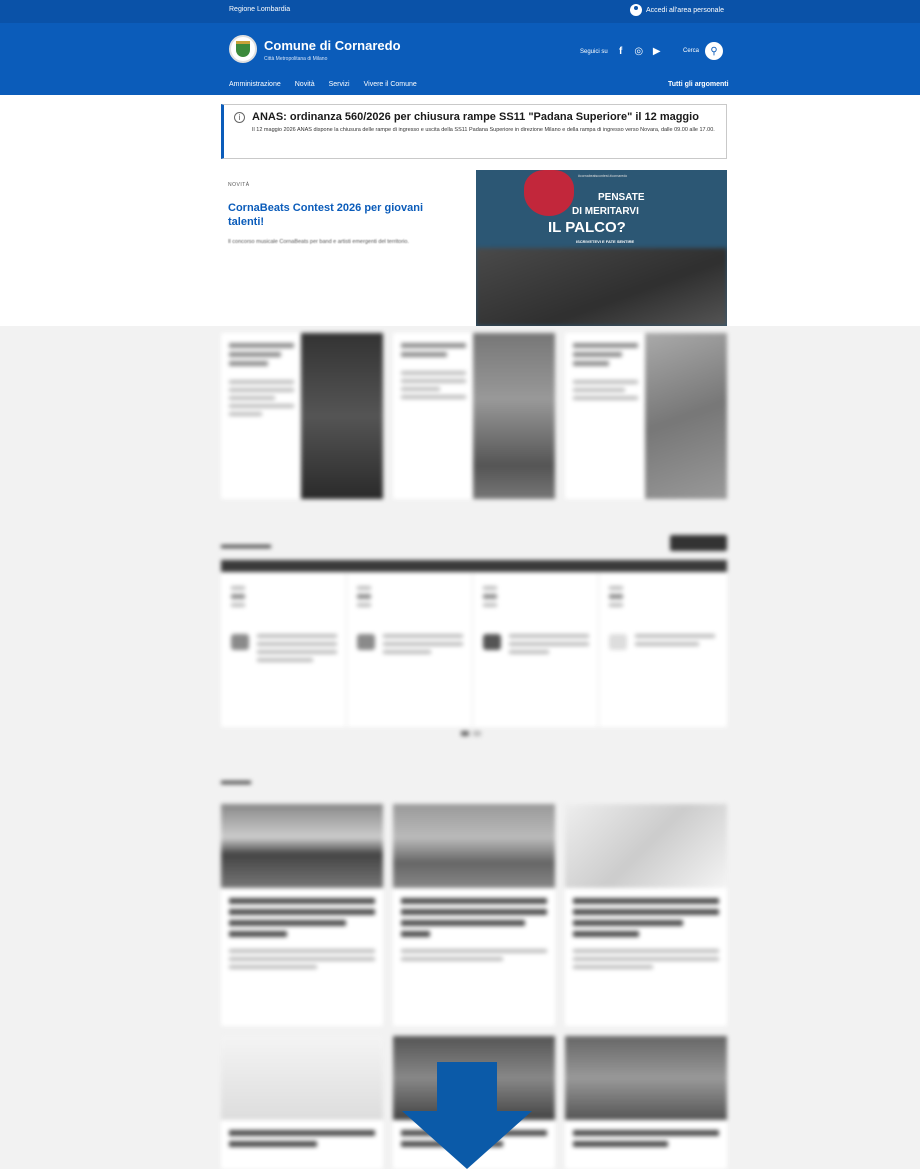 The width and height of the screenshot is (920, 1169). Describe the element at coordinates (259, 9) in the screenshot. I see `region-link: Regione Lombardia` at that location.